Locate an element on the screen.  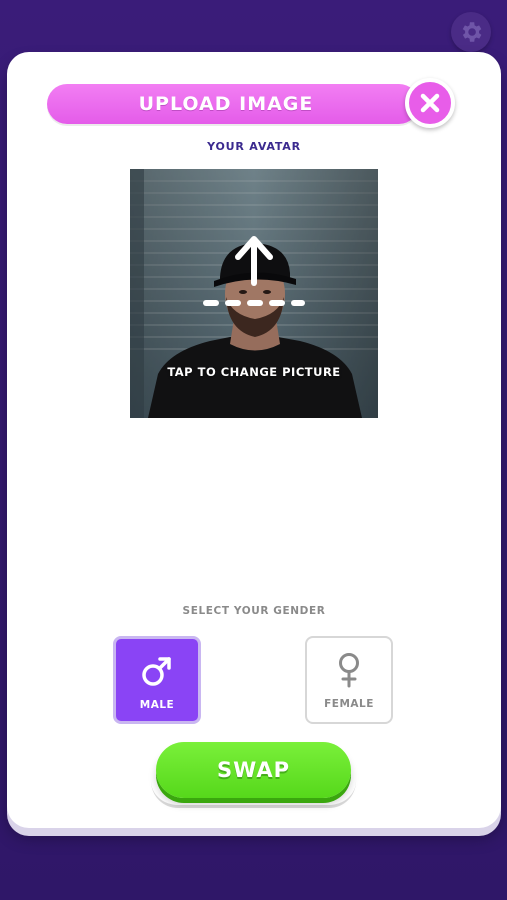
gender-male-label: MALE is located at coordinates (157, 705).